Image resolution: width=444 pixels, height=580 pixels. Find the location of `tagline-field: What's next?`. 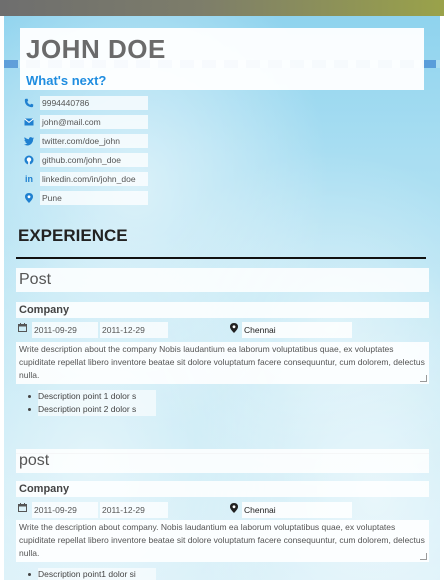

tagline-field: What's next? is located at coordinates (66, 80).